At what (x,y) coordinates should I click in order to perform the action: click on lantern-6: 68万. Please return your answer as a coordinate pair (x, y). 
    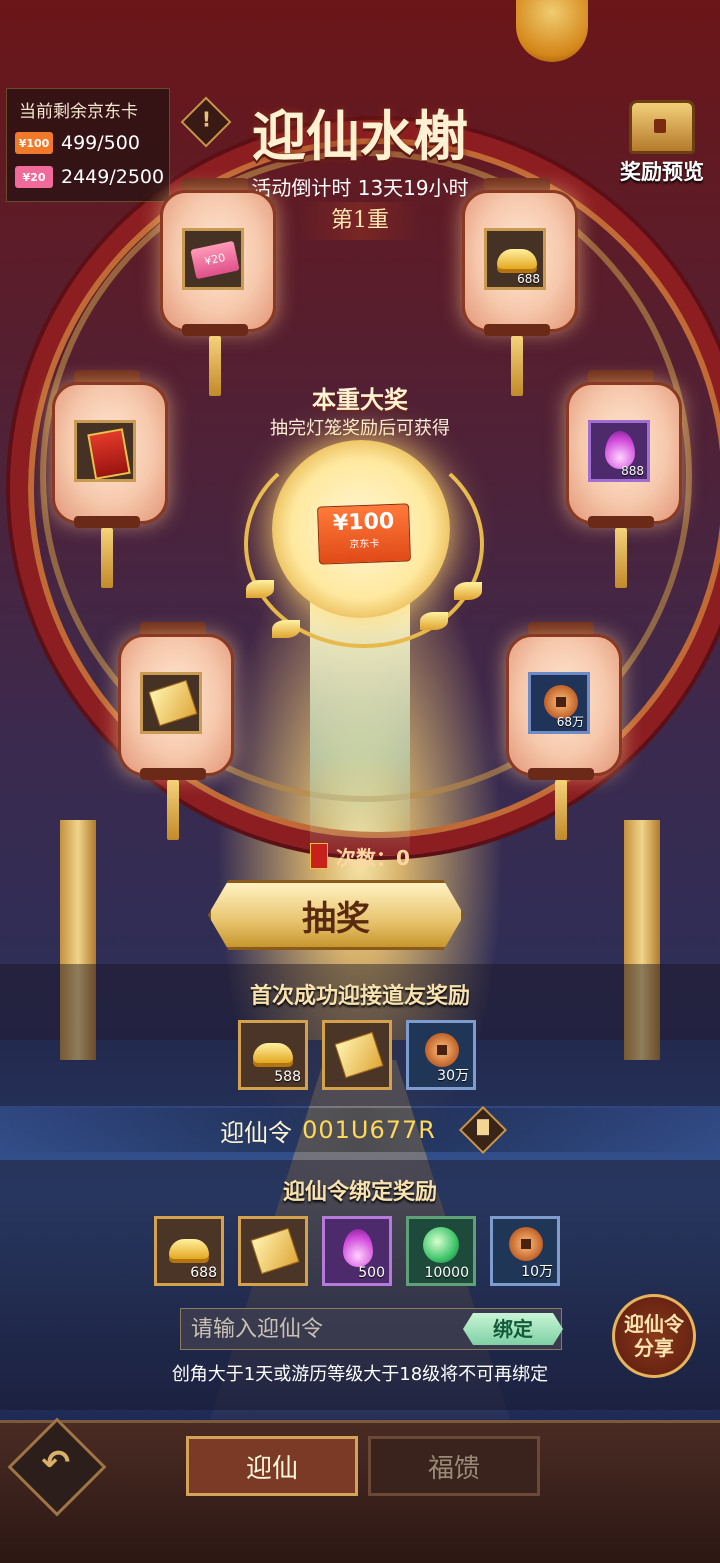
    Looking at the image, I should click on (564, 731).